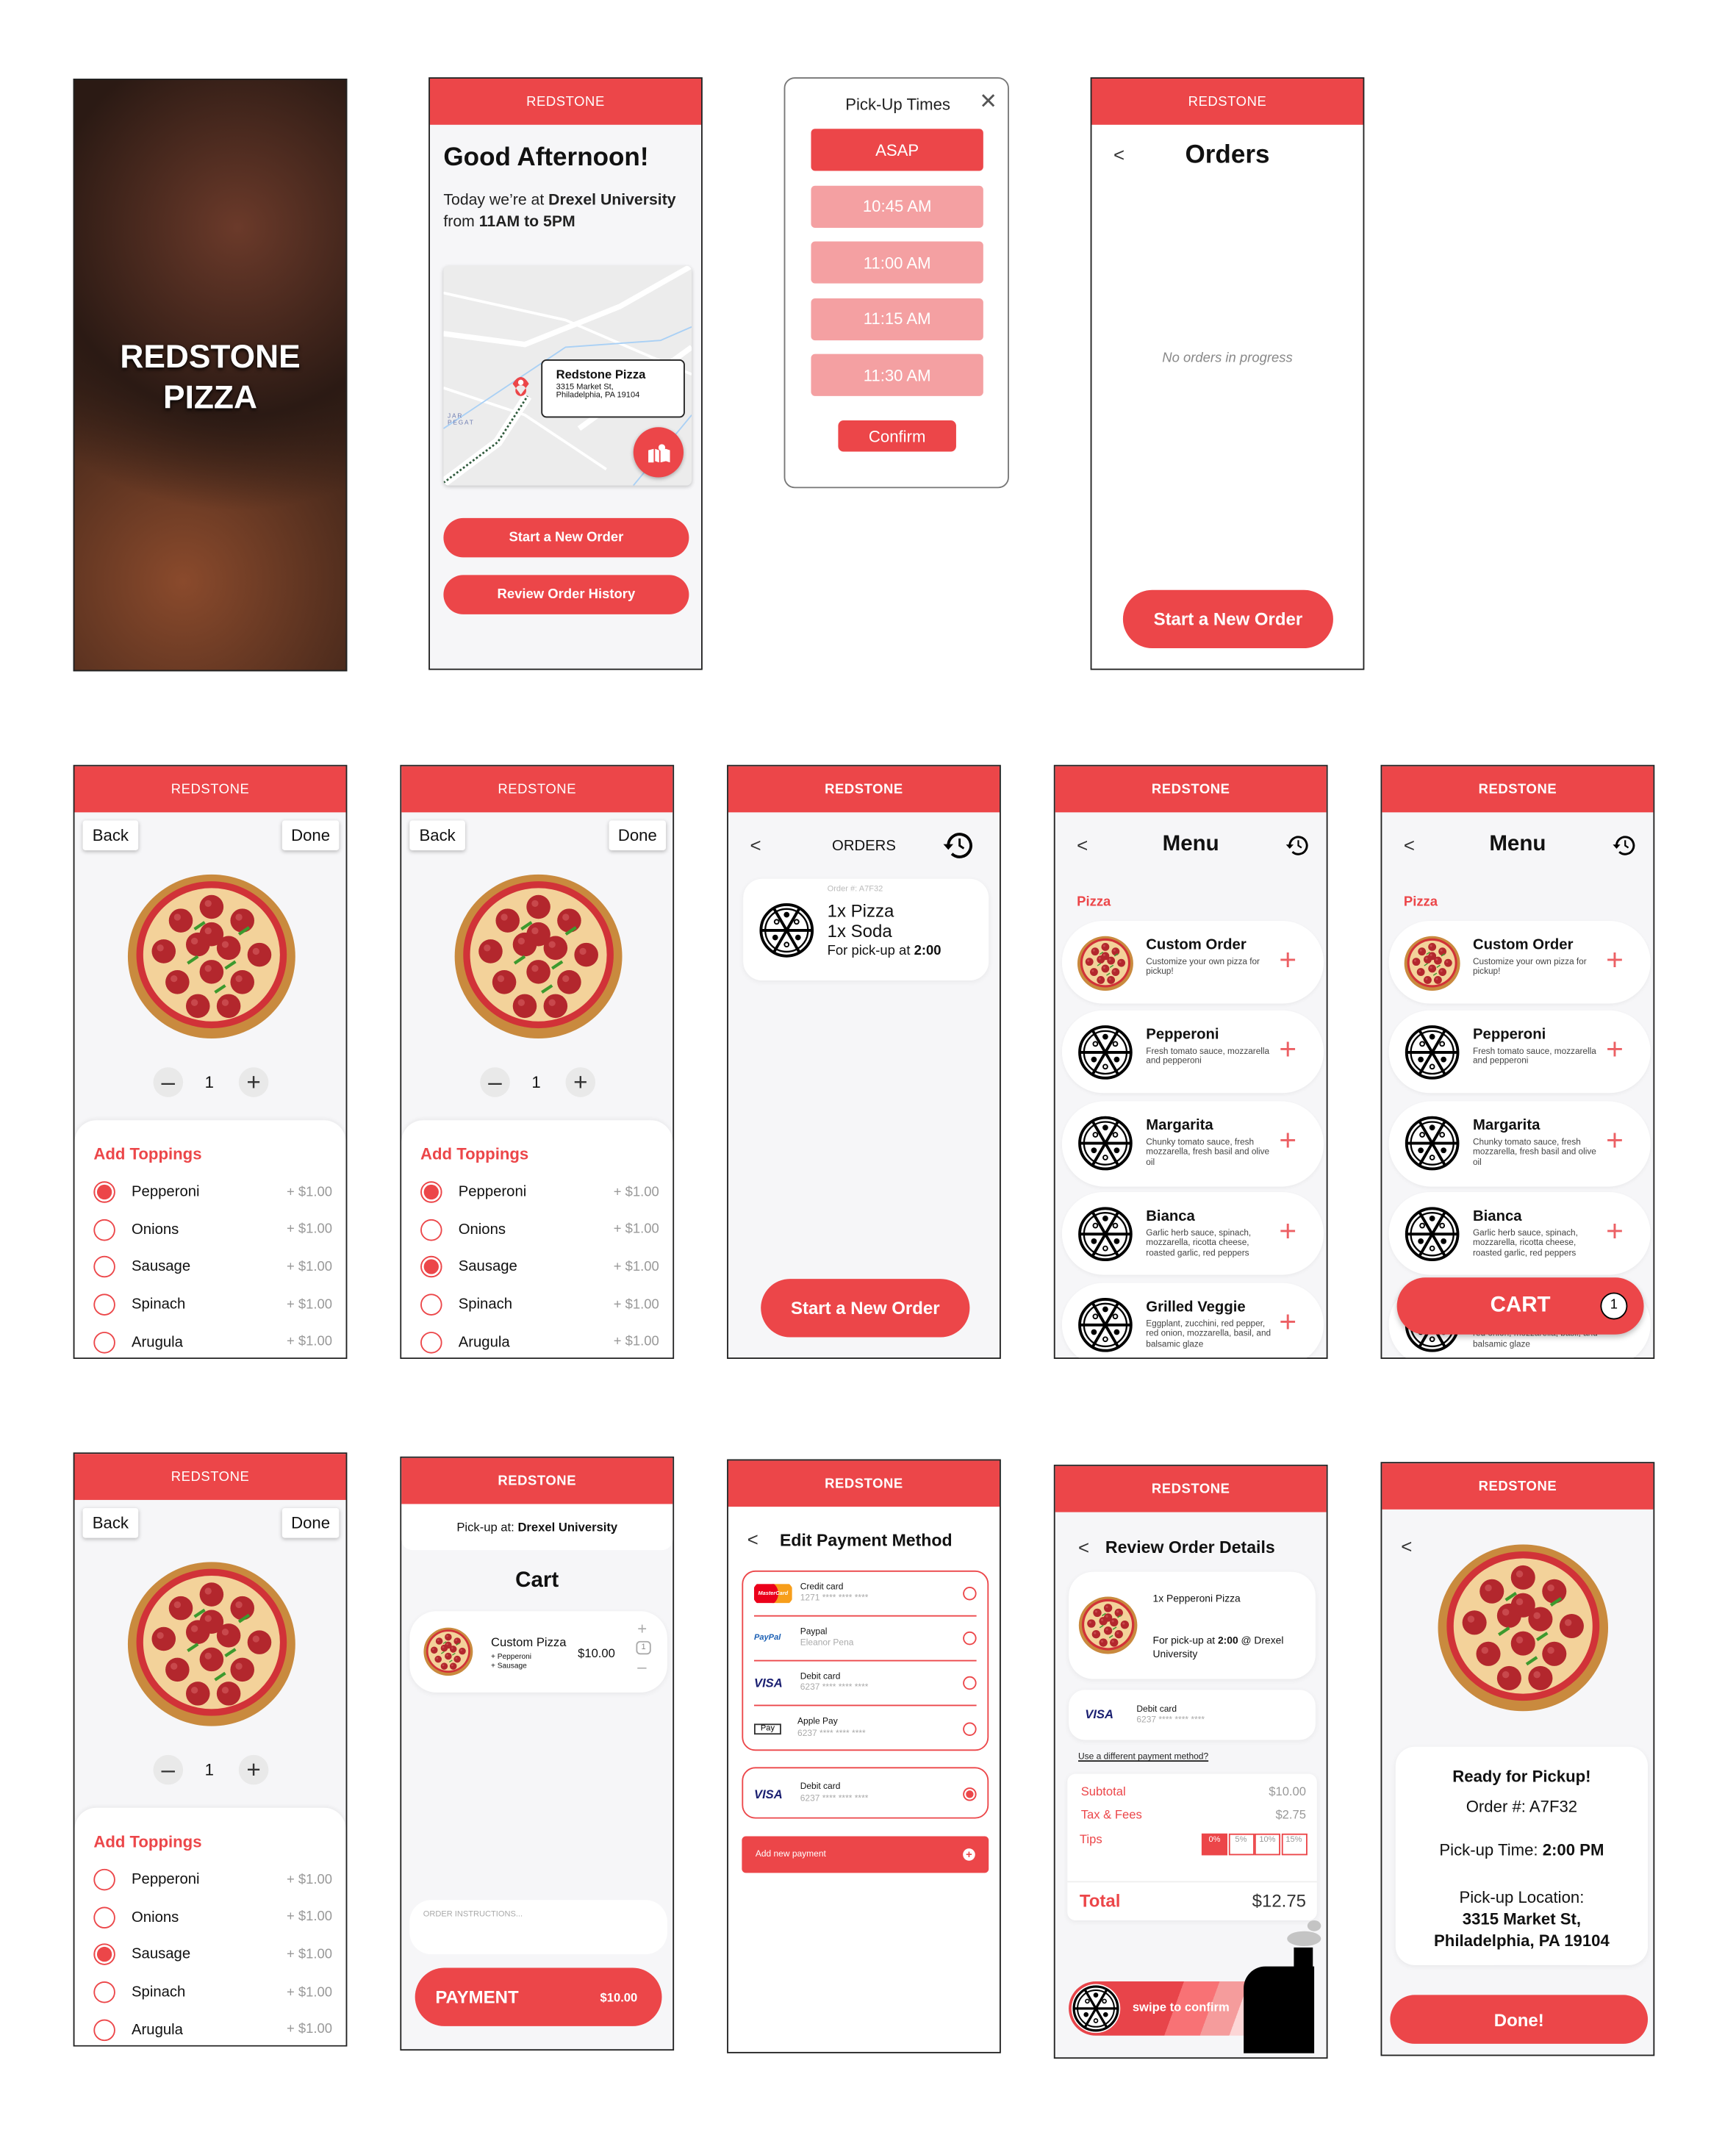 This screenshot has width=1736, height=2135. I want to click on payment-method-row: PayPal Paypal Eleanor Pena, so click(865, 1640).